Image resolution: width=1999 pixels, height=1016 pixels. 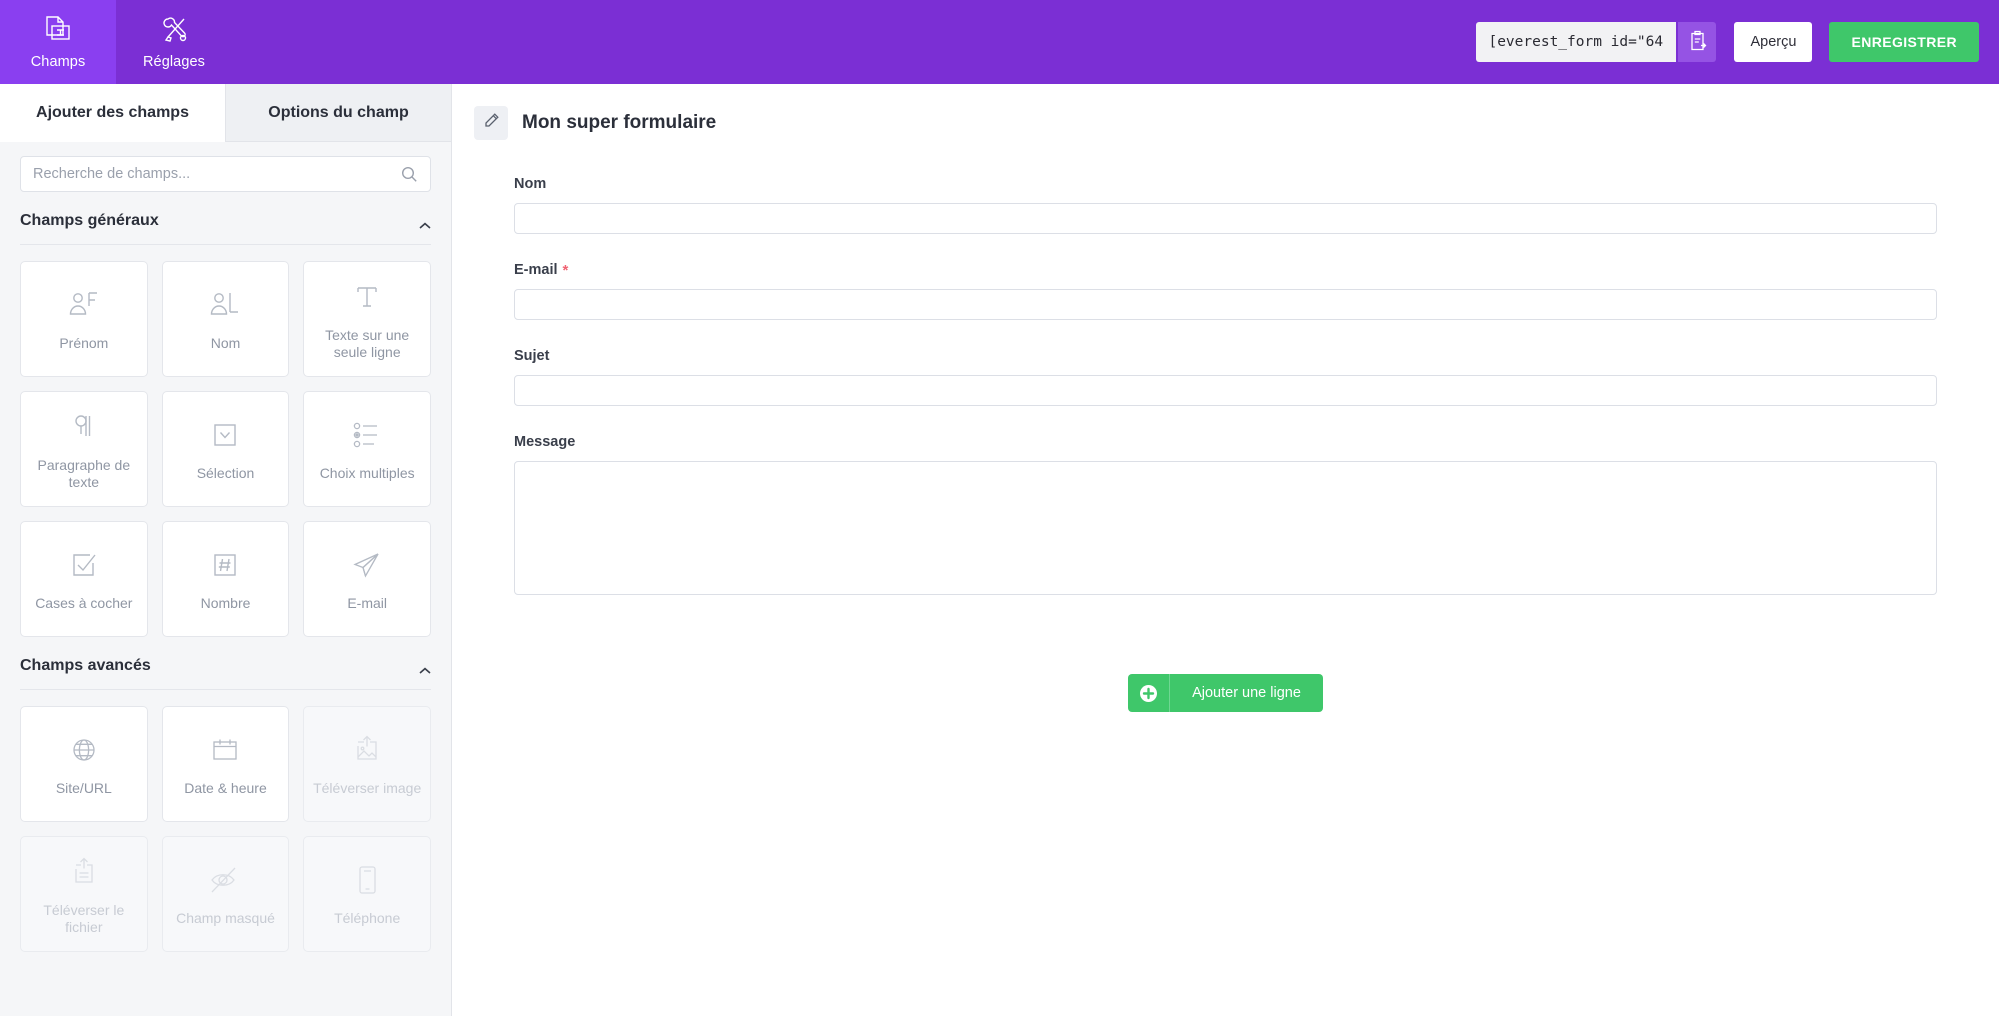 I want to click on email-input, so click(x=1225, y=304).